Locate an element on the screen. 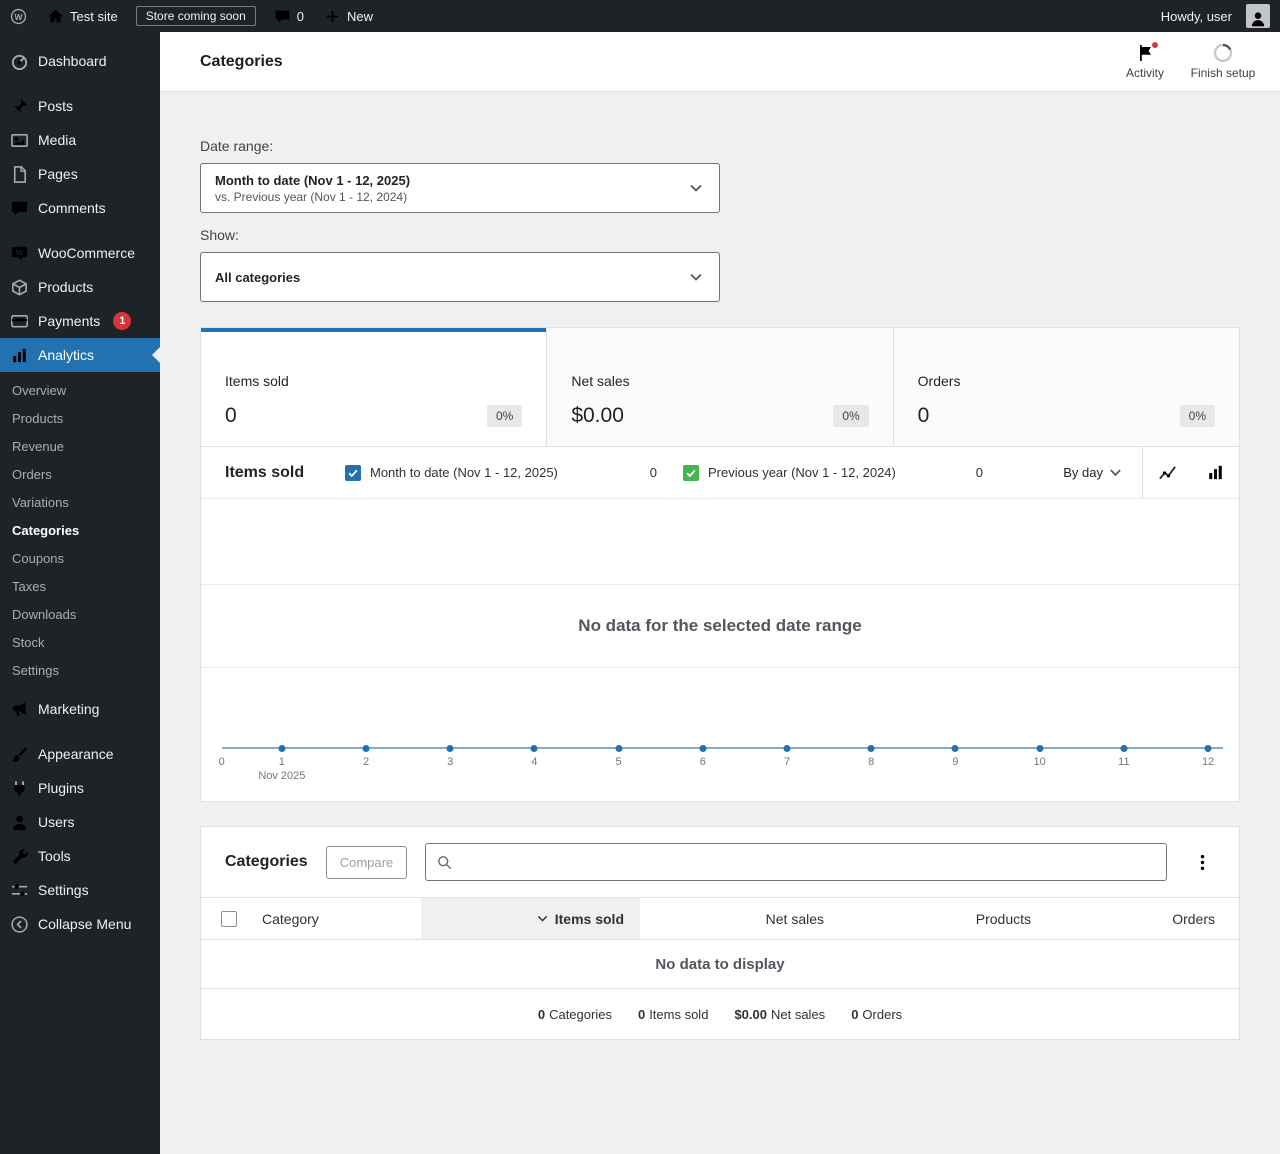  sidebar-item-woocommerce: WooCommerce is located at coordinates (80, 253).